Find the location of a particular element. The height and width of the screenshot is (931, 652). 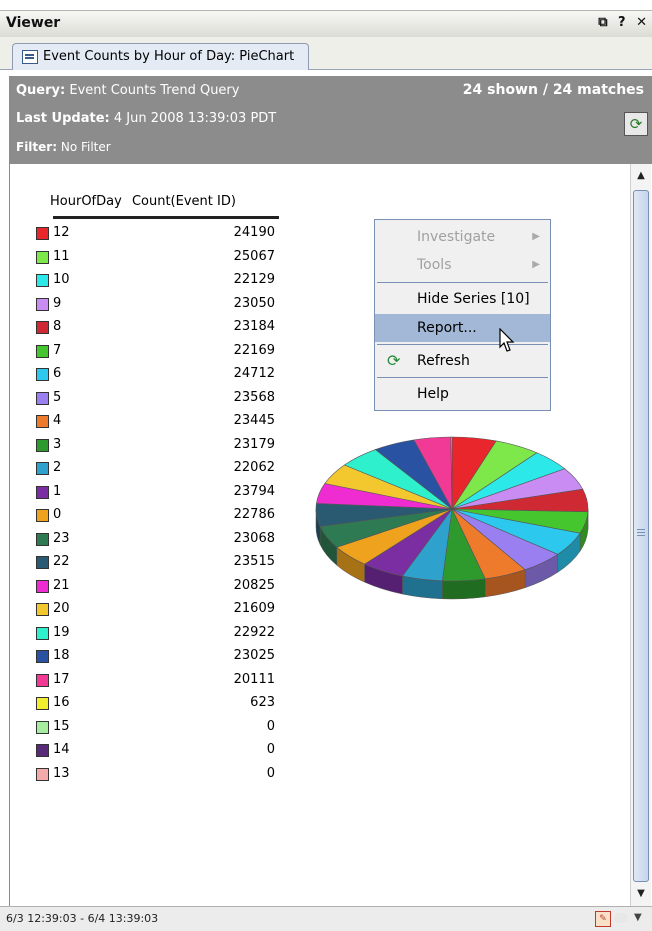

menu-item-help: Help is located at coordinates (462, 394).